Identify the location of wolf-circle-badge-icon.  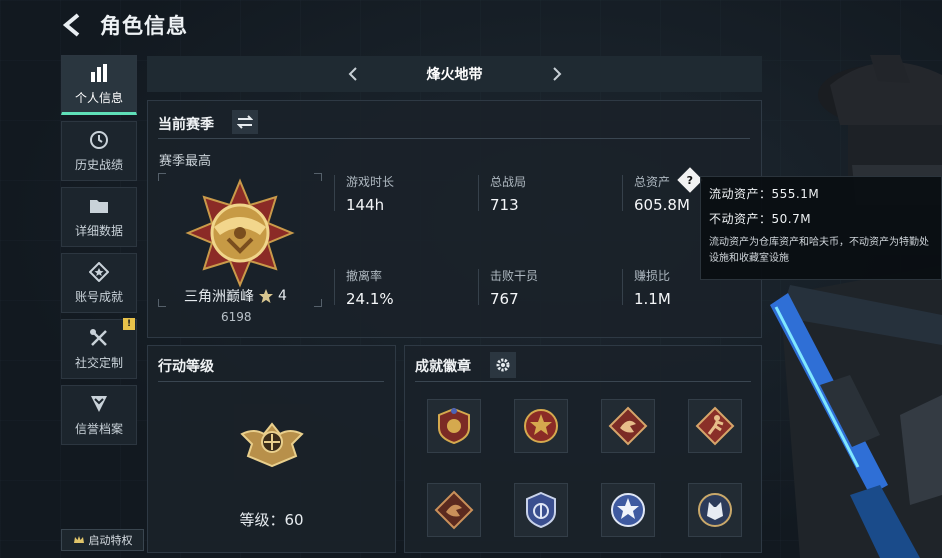
(715, 510).